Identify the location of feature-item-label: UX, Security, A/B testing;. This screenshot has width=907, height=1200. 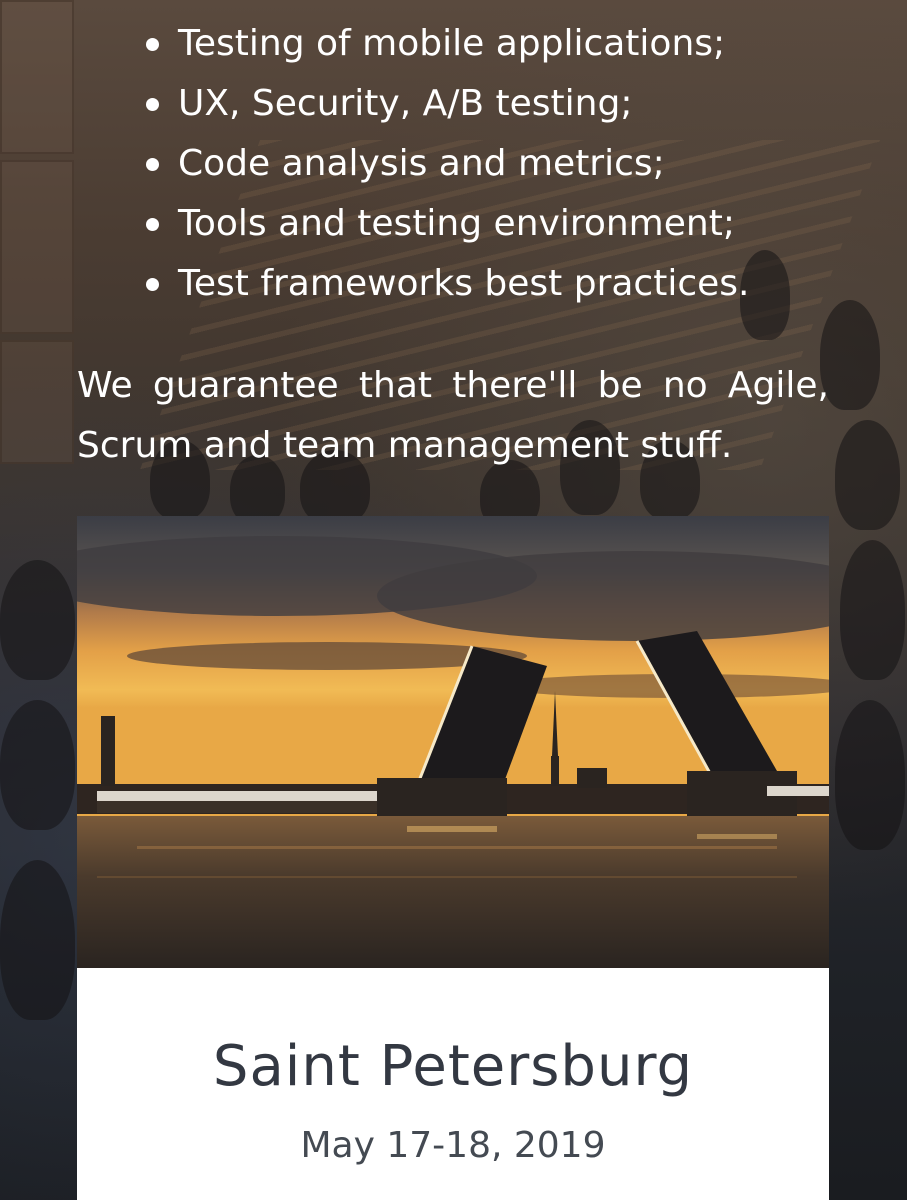
(405, 103).